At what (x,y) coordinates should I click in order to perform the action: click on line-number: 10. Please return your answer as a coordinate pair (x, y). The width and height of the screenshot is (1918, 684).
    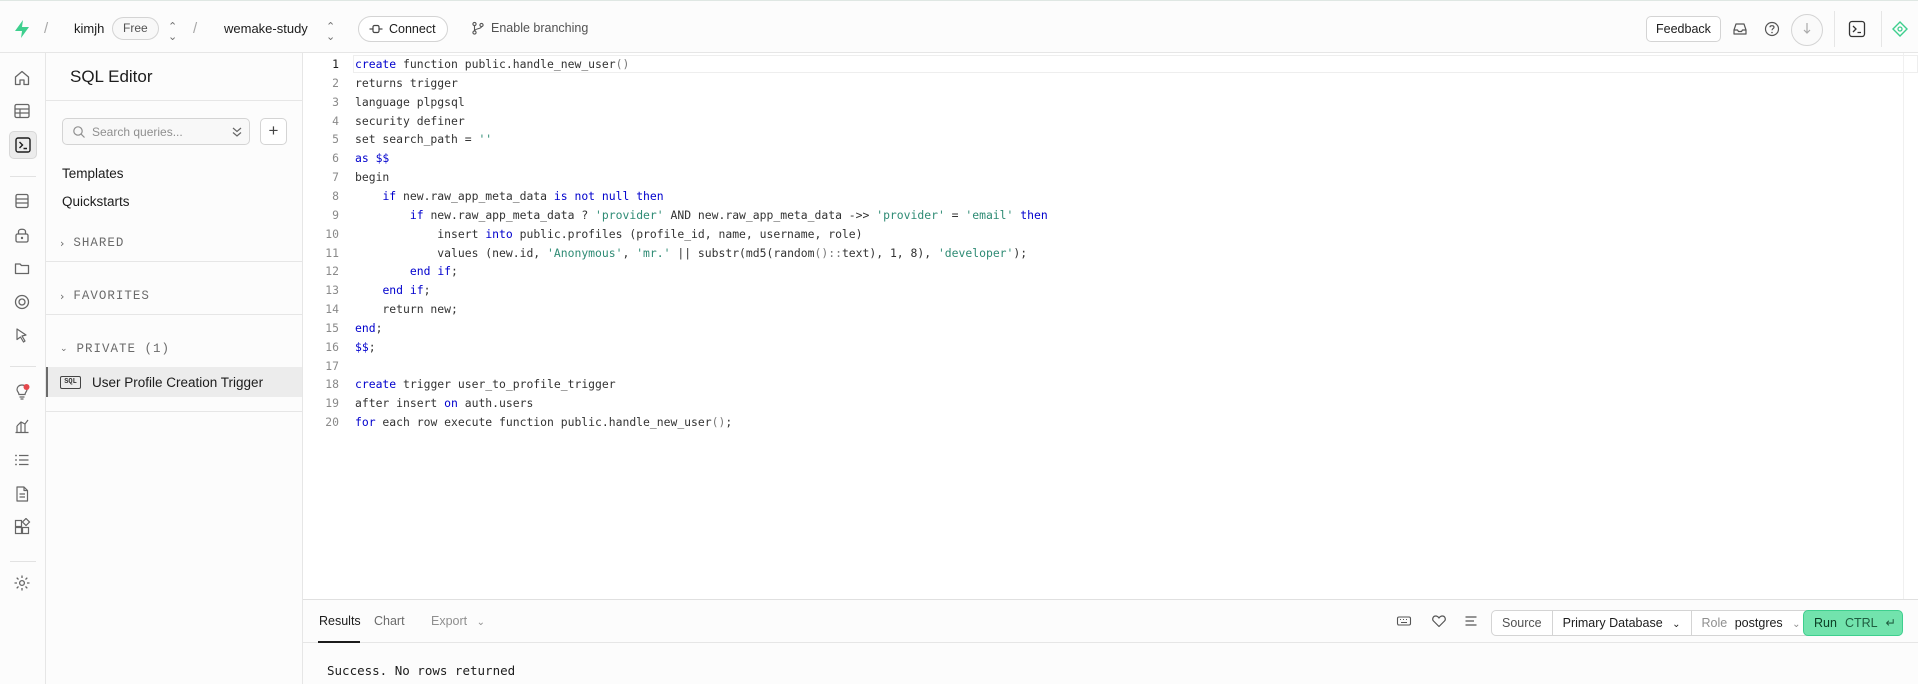
    Looking at the image, I should click on (332, 233).